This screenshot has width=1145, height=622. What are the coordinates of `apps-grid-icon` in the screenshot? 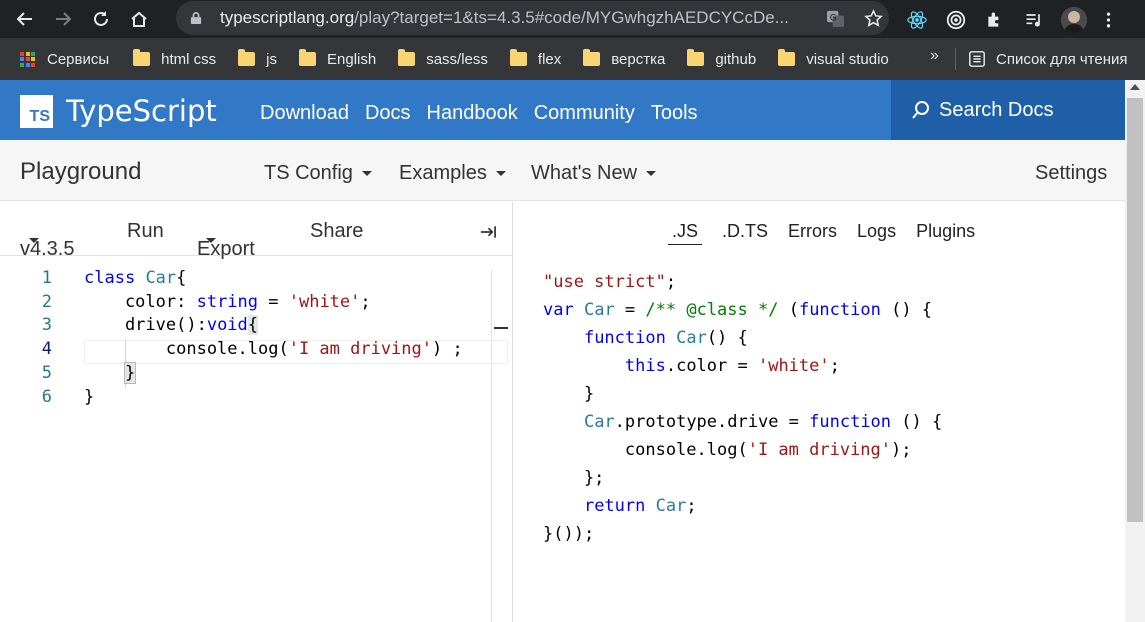 It's located at (27, 59).